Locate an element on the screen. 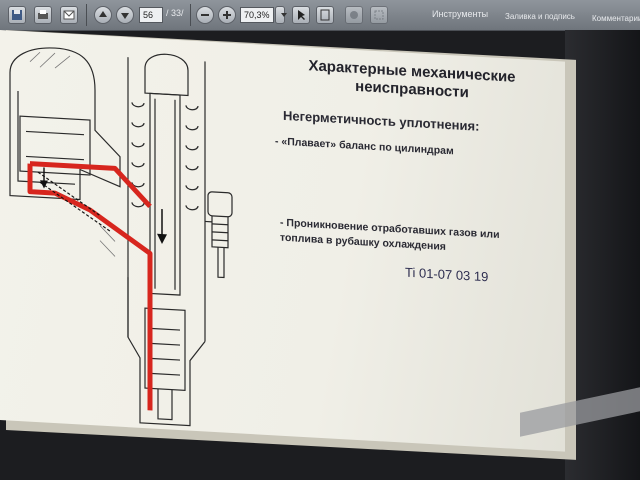 The width and height of the screenshot is (640, 480). document-code: Ti 01-07 03 19 is located at coordinates (447, 274).